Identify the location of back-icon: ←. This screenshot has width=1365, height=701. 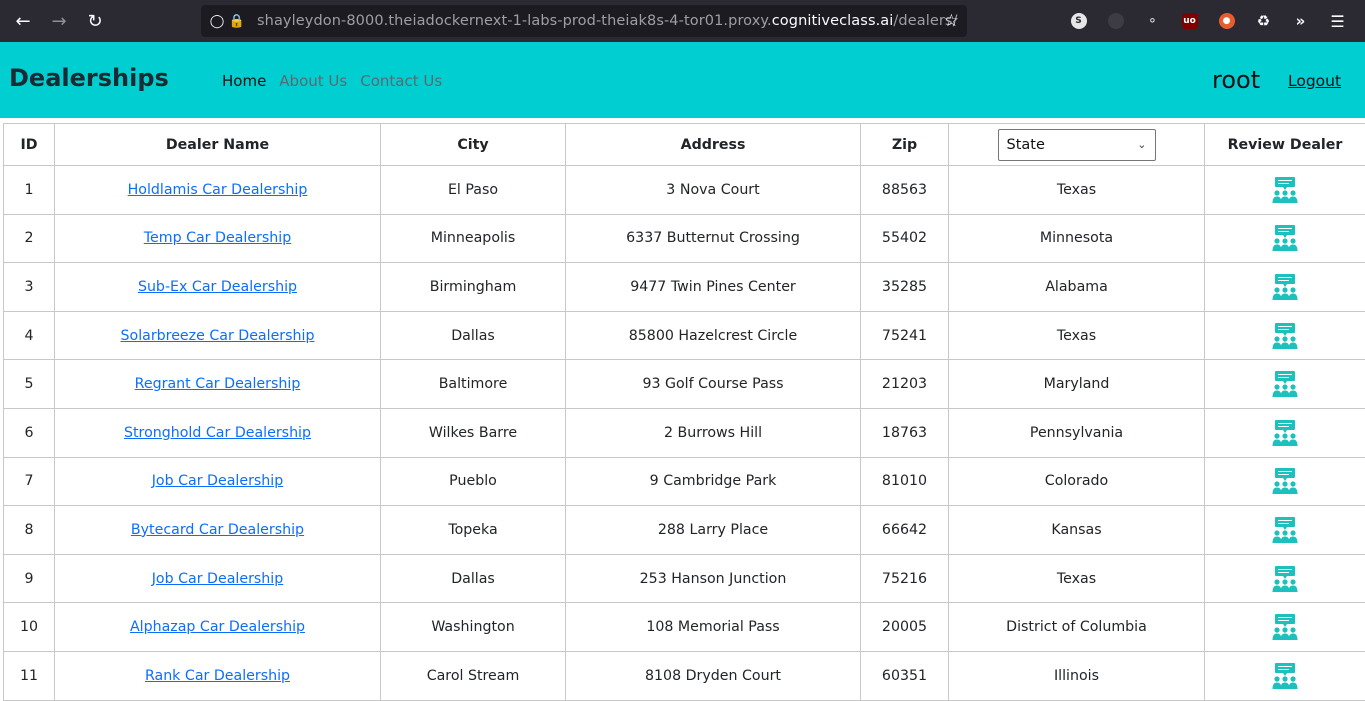
(23, 21).